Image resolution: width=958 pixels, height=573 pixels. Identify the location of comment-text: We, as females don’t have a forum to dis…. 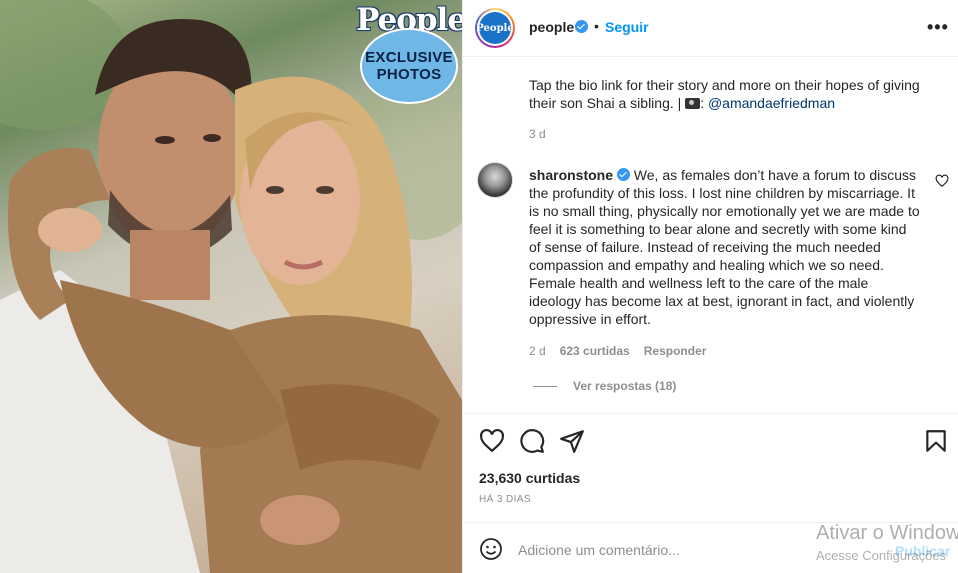
(724, 247).